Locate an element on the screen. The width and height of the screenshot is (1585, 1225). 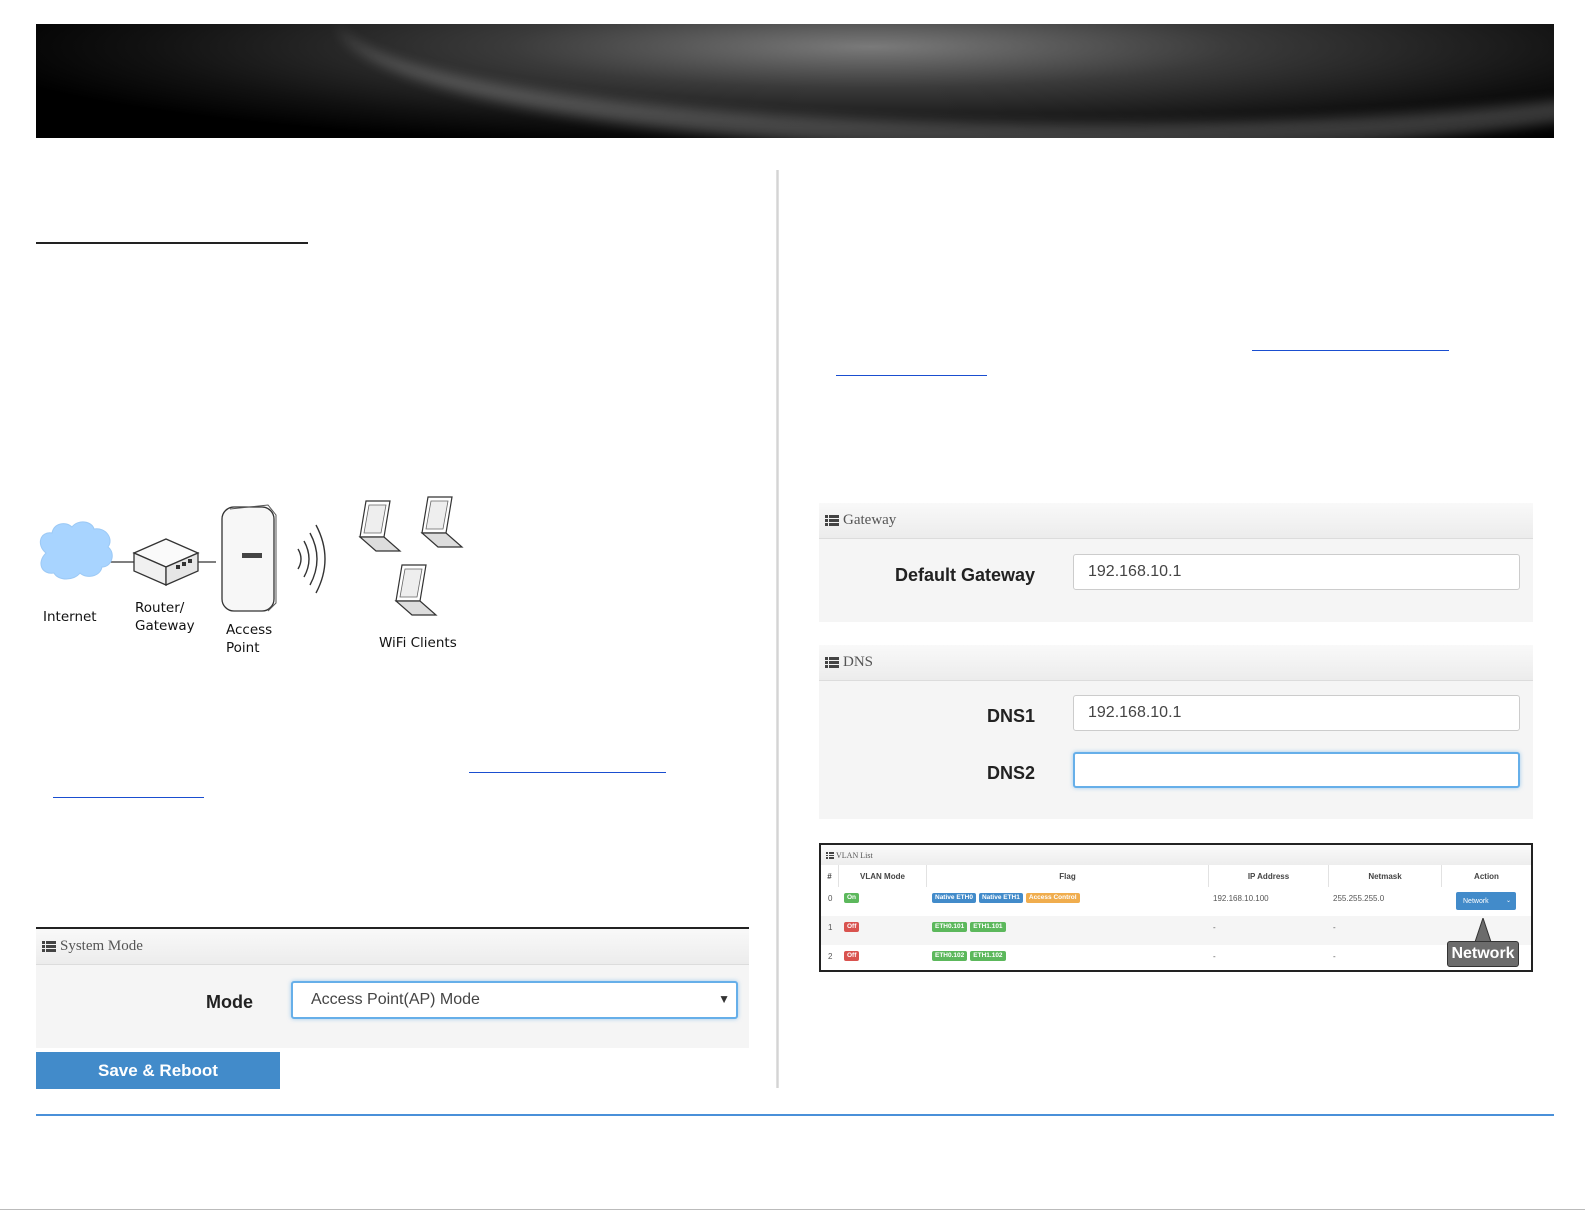
default-gateway-label: Default Gateway is located at coordinates (964, 575).